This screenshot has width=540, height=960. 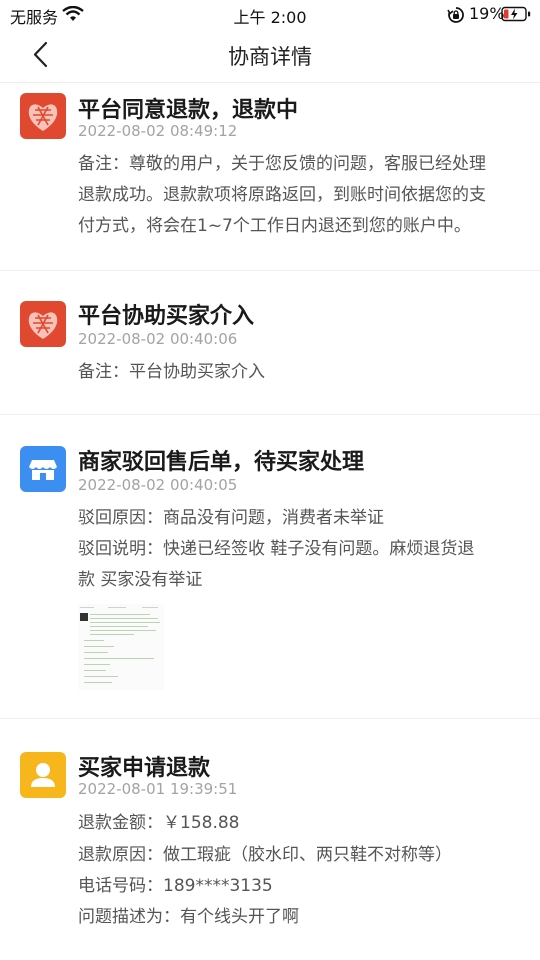 I want to click on event-title: 平台同意退款，退款中, so click(x=188, y=110).